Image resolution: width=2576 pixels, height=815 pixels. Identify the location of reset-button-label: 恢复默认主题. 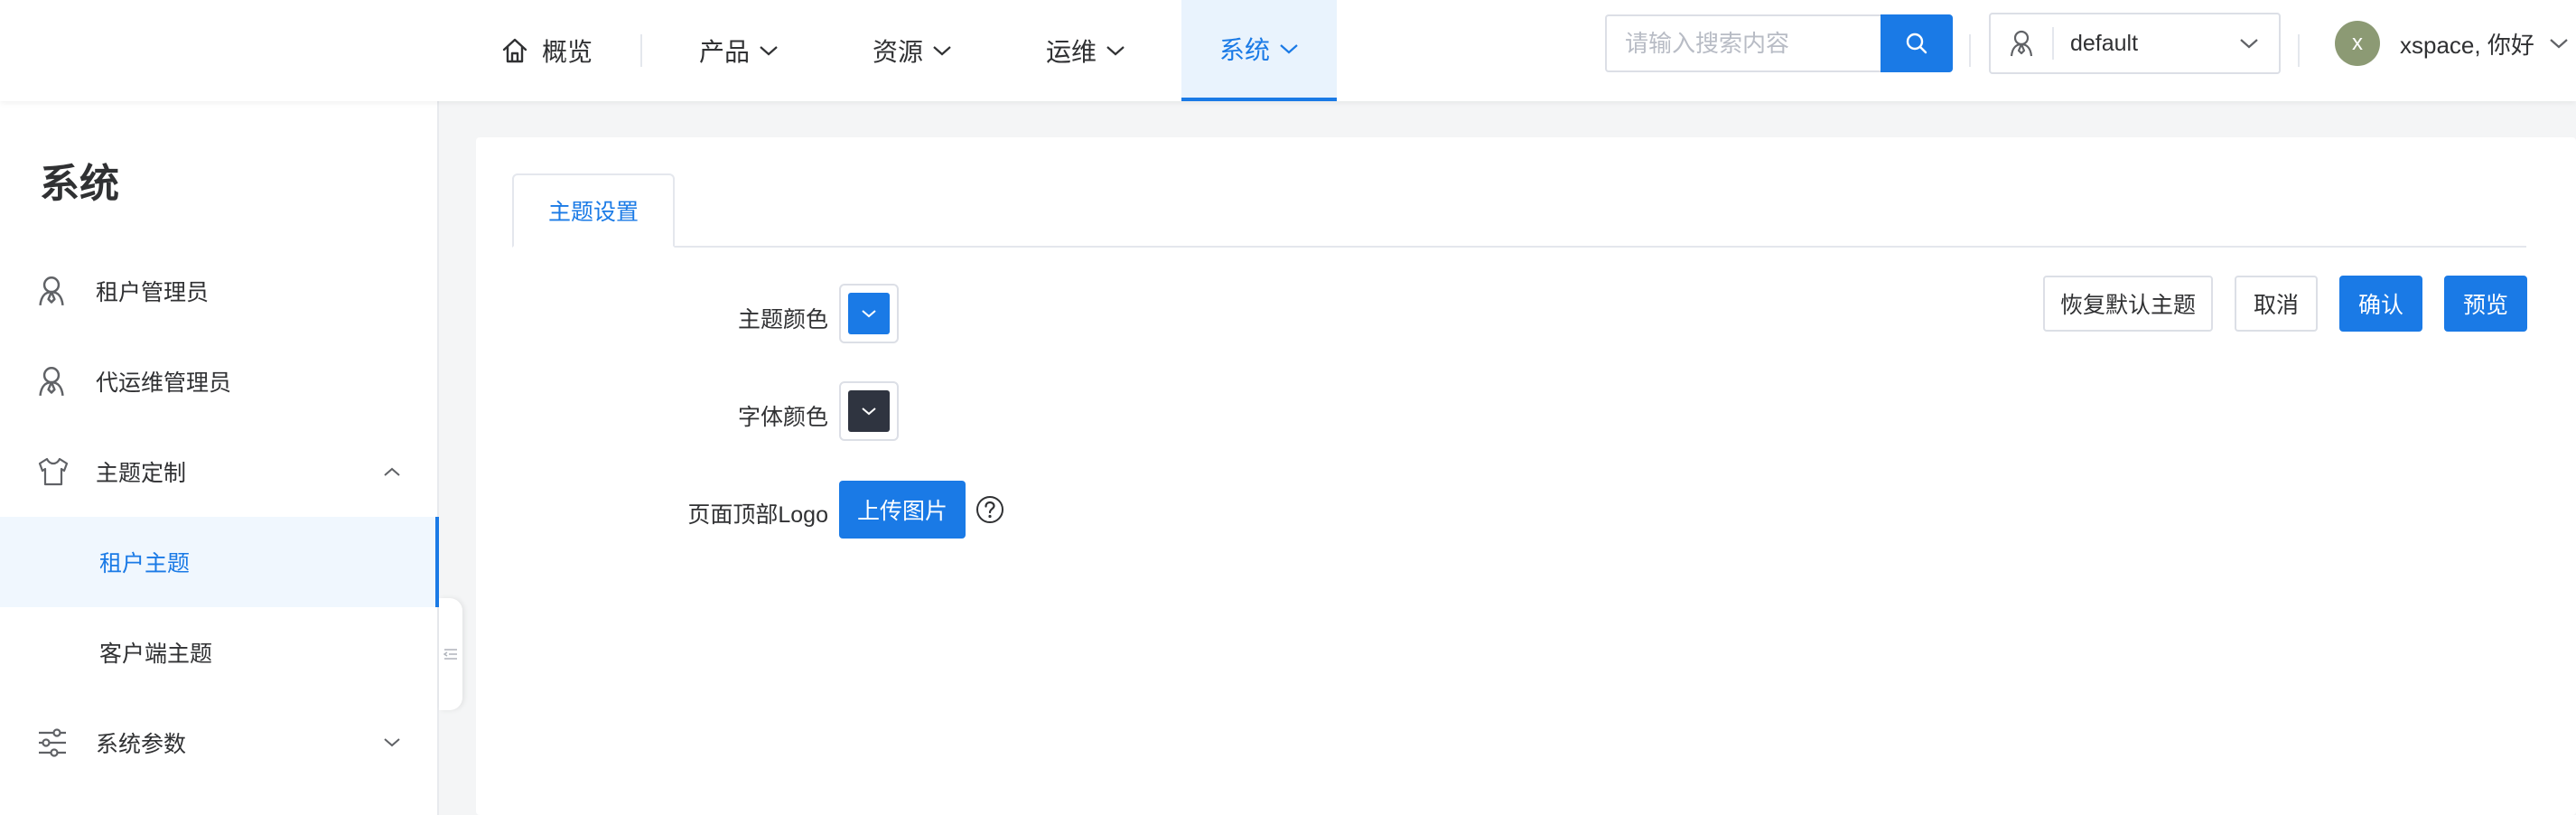
(2128, 305).